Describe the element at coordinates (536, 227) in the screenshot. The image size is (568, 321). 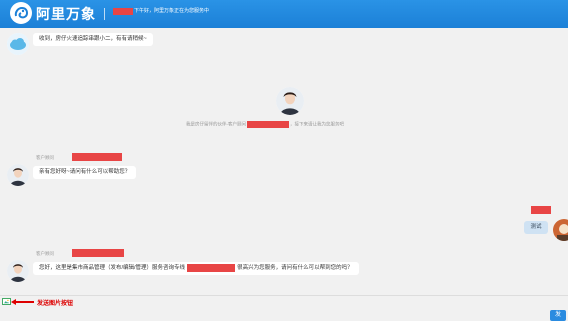
I see `user-message-bubble: 测试` at that location.